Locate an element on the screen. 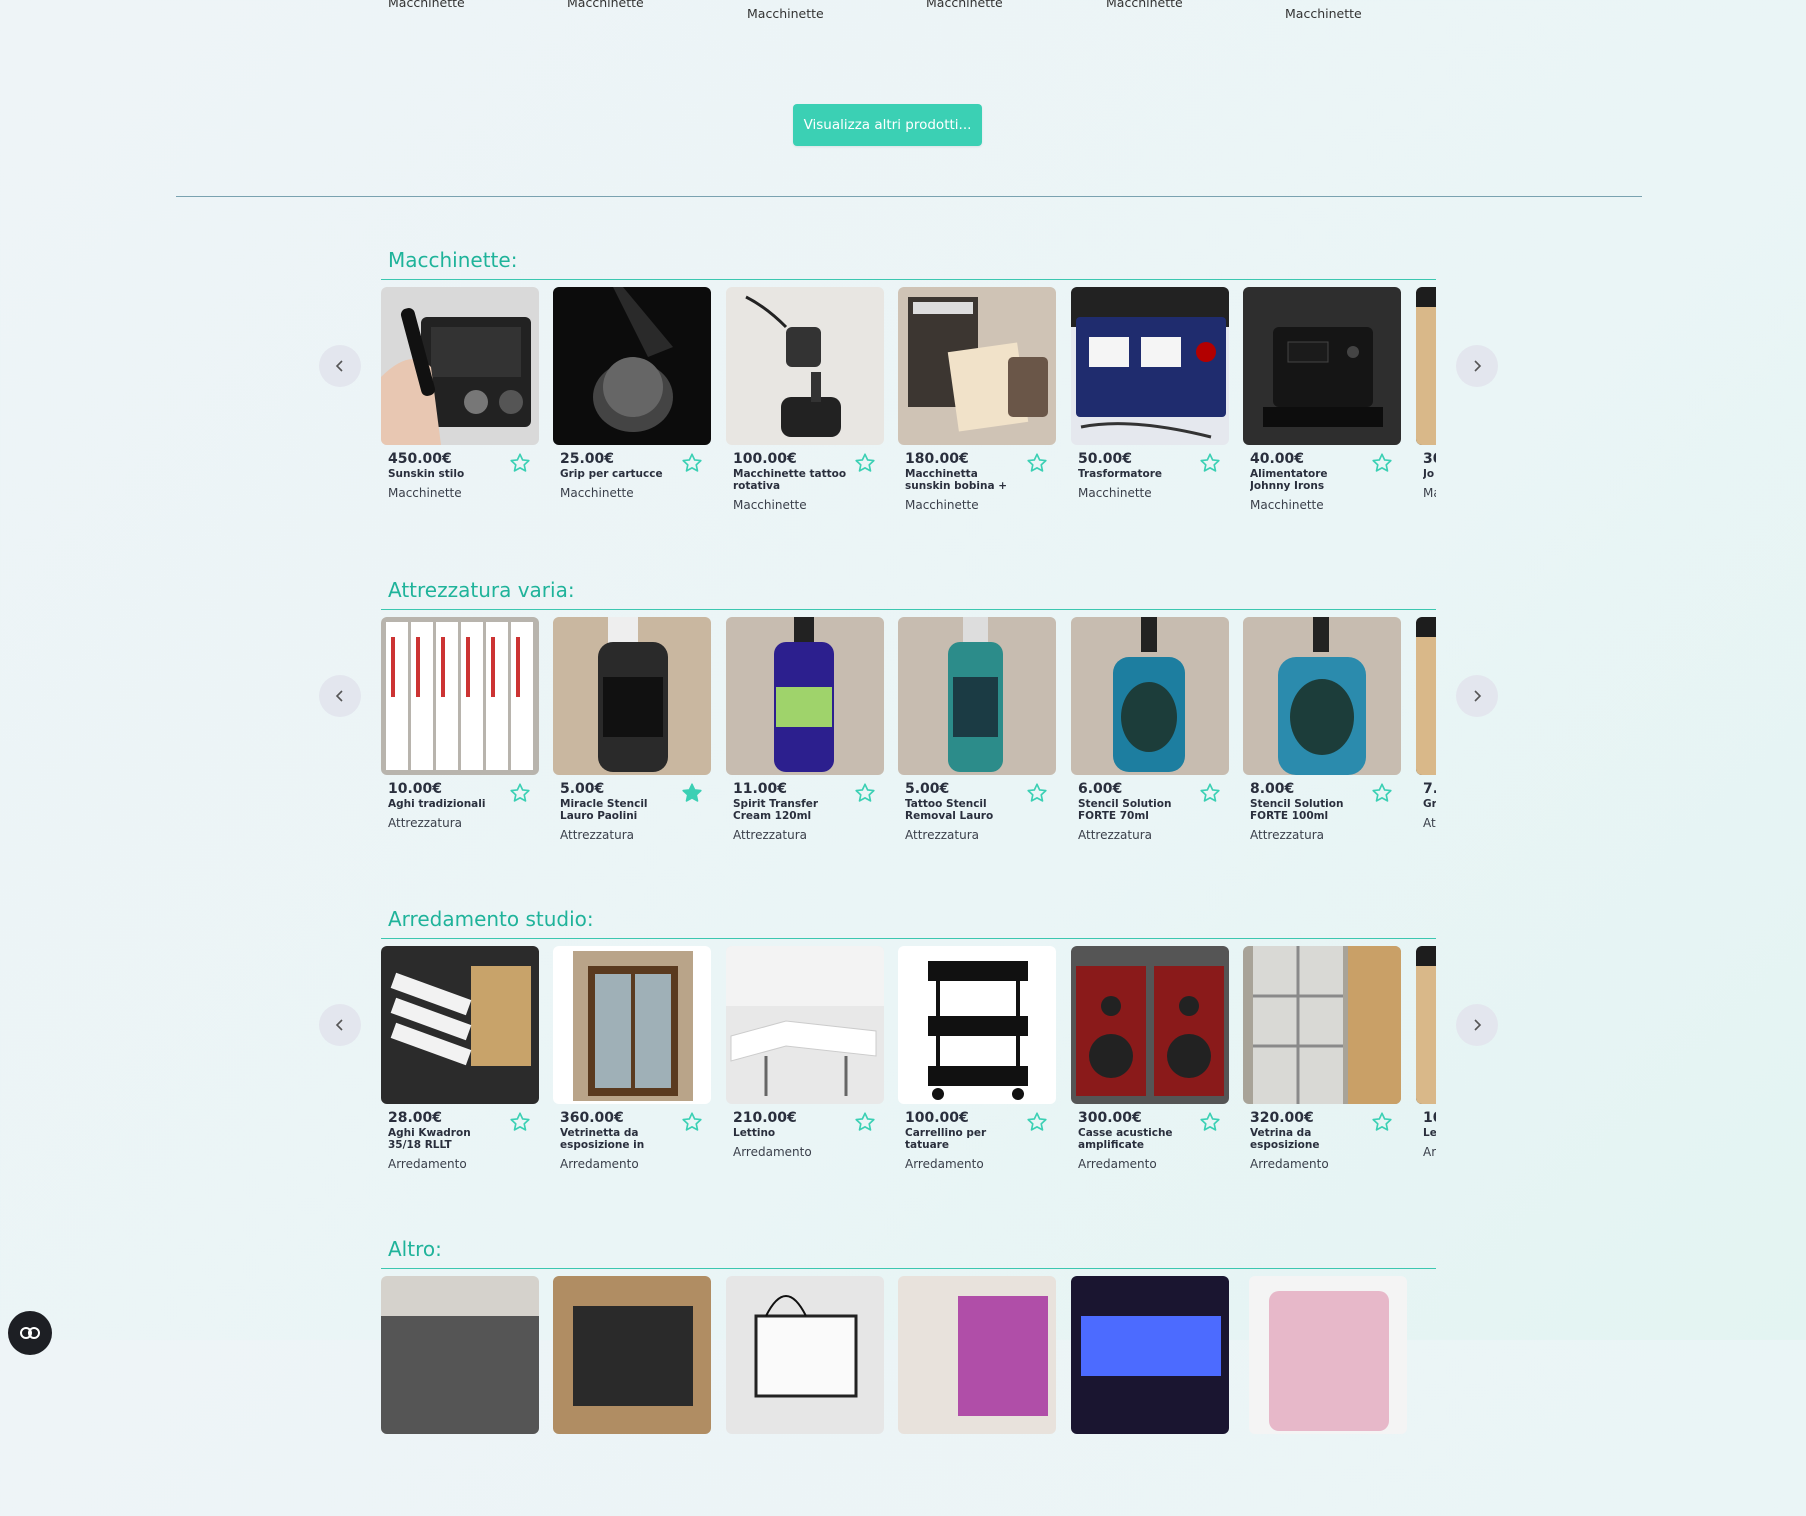  product-card: 50.00€ Trasformatore Macchinette is located at coordinates (1150, 407).